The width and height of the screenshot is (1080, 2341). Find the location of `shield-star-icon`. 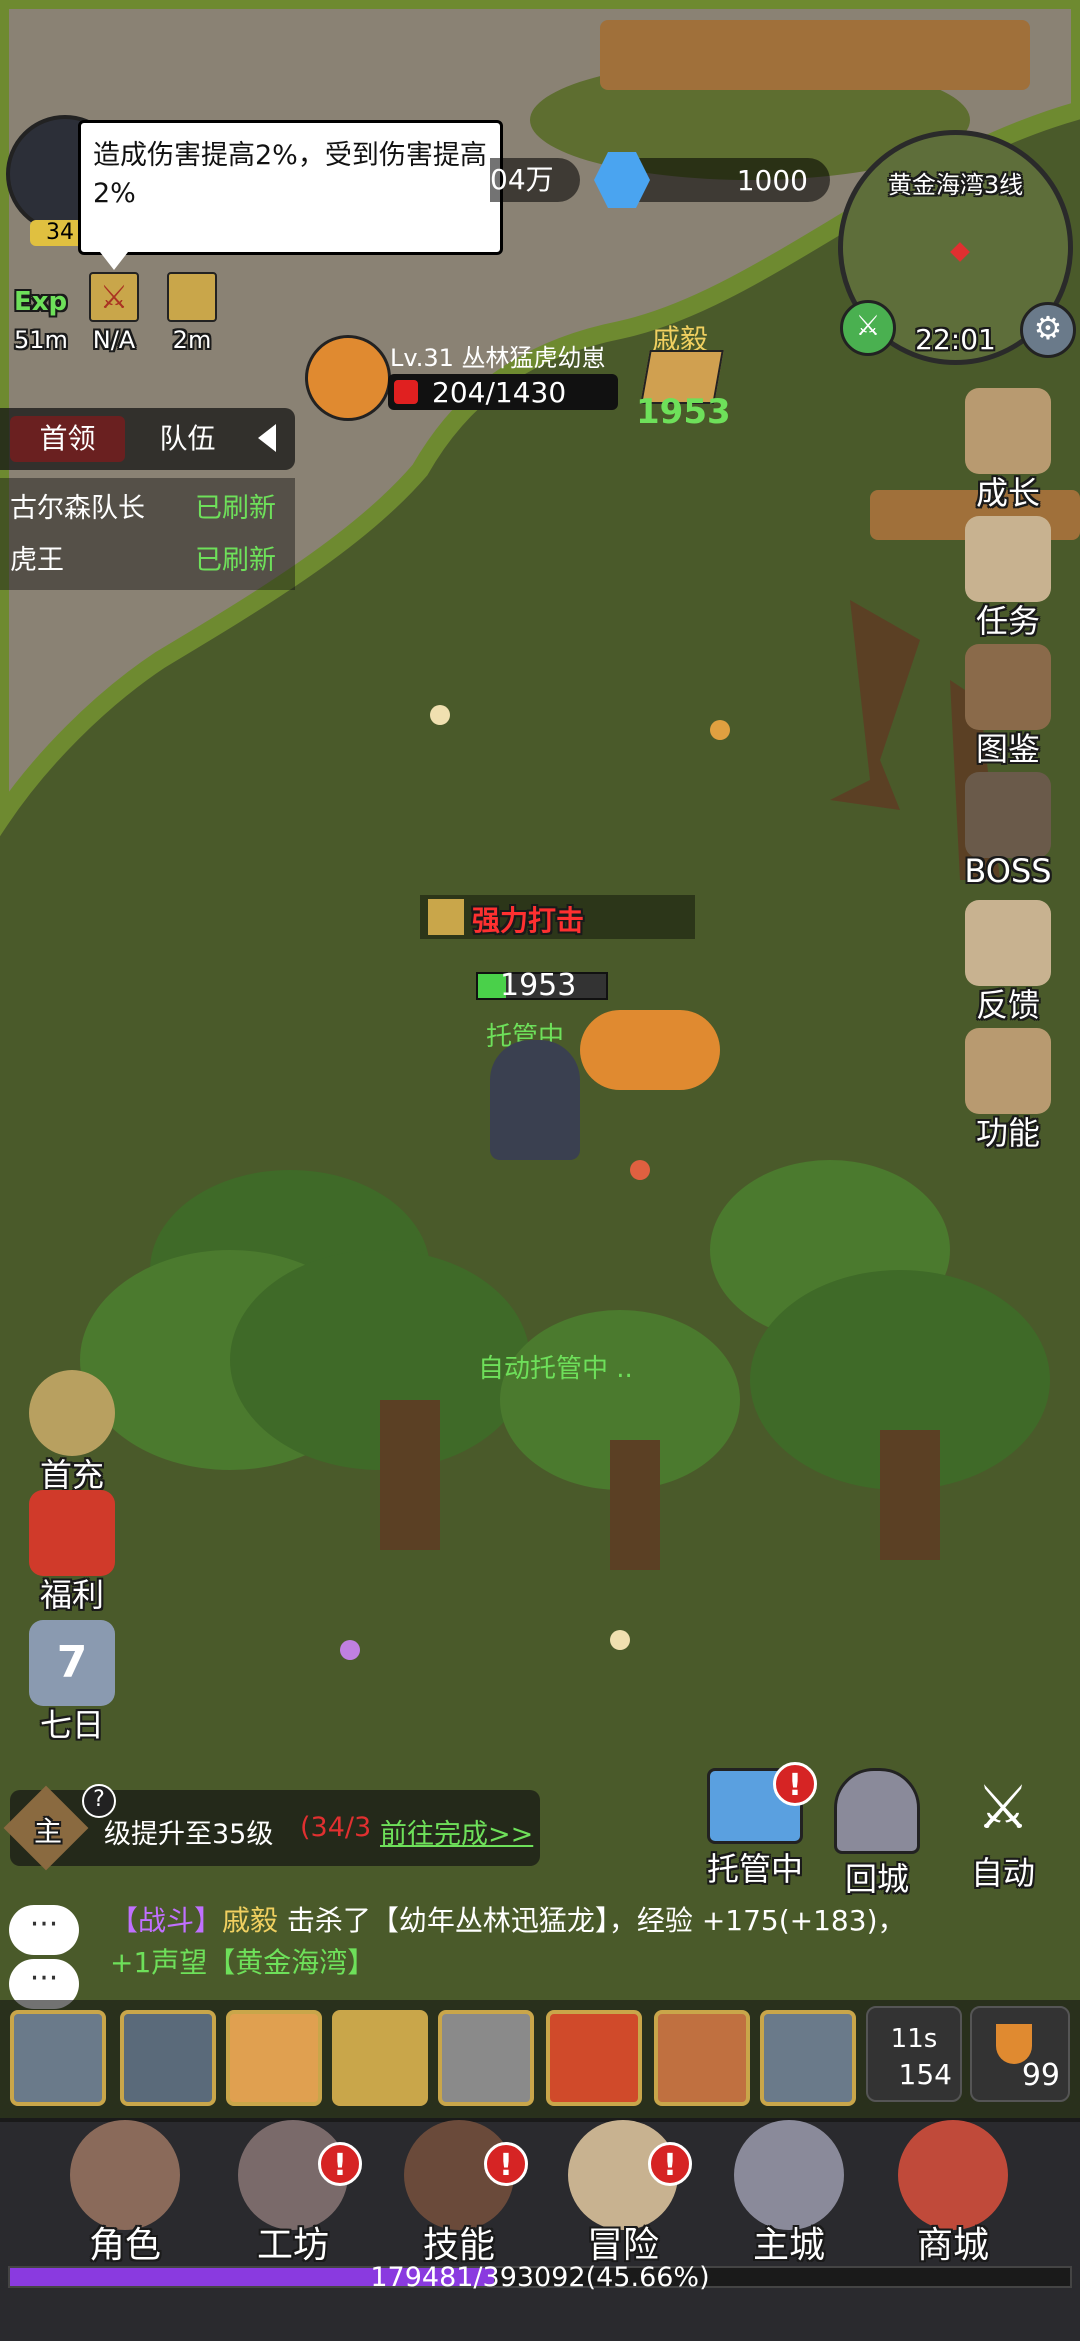

shield-star-icon is located at coordinates (808, 2058).